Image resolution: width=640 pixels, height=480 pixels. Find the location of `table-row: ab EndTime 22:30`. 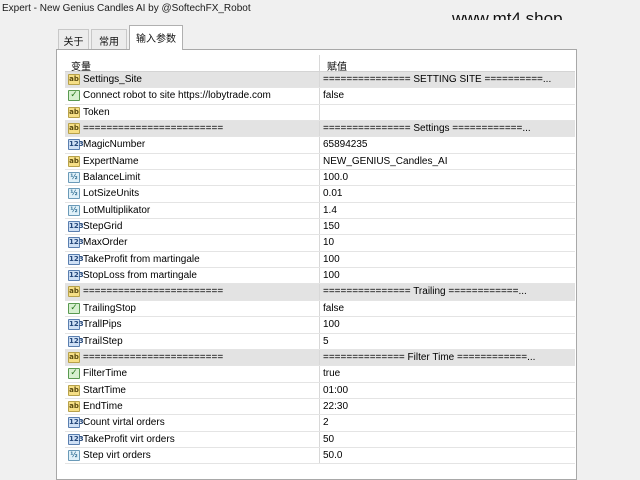

table-row: ab EndTime 22:30 is located at coordinates (320, 407).